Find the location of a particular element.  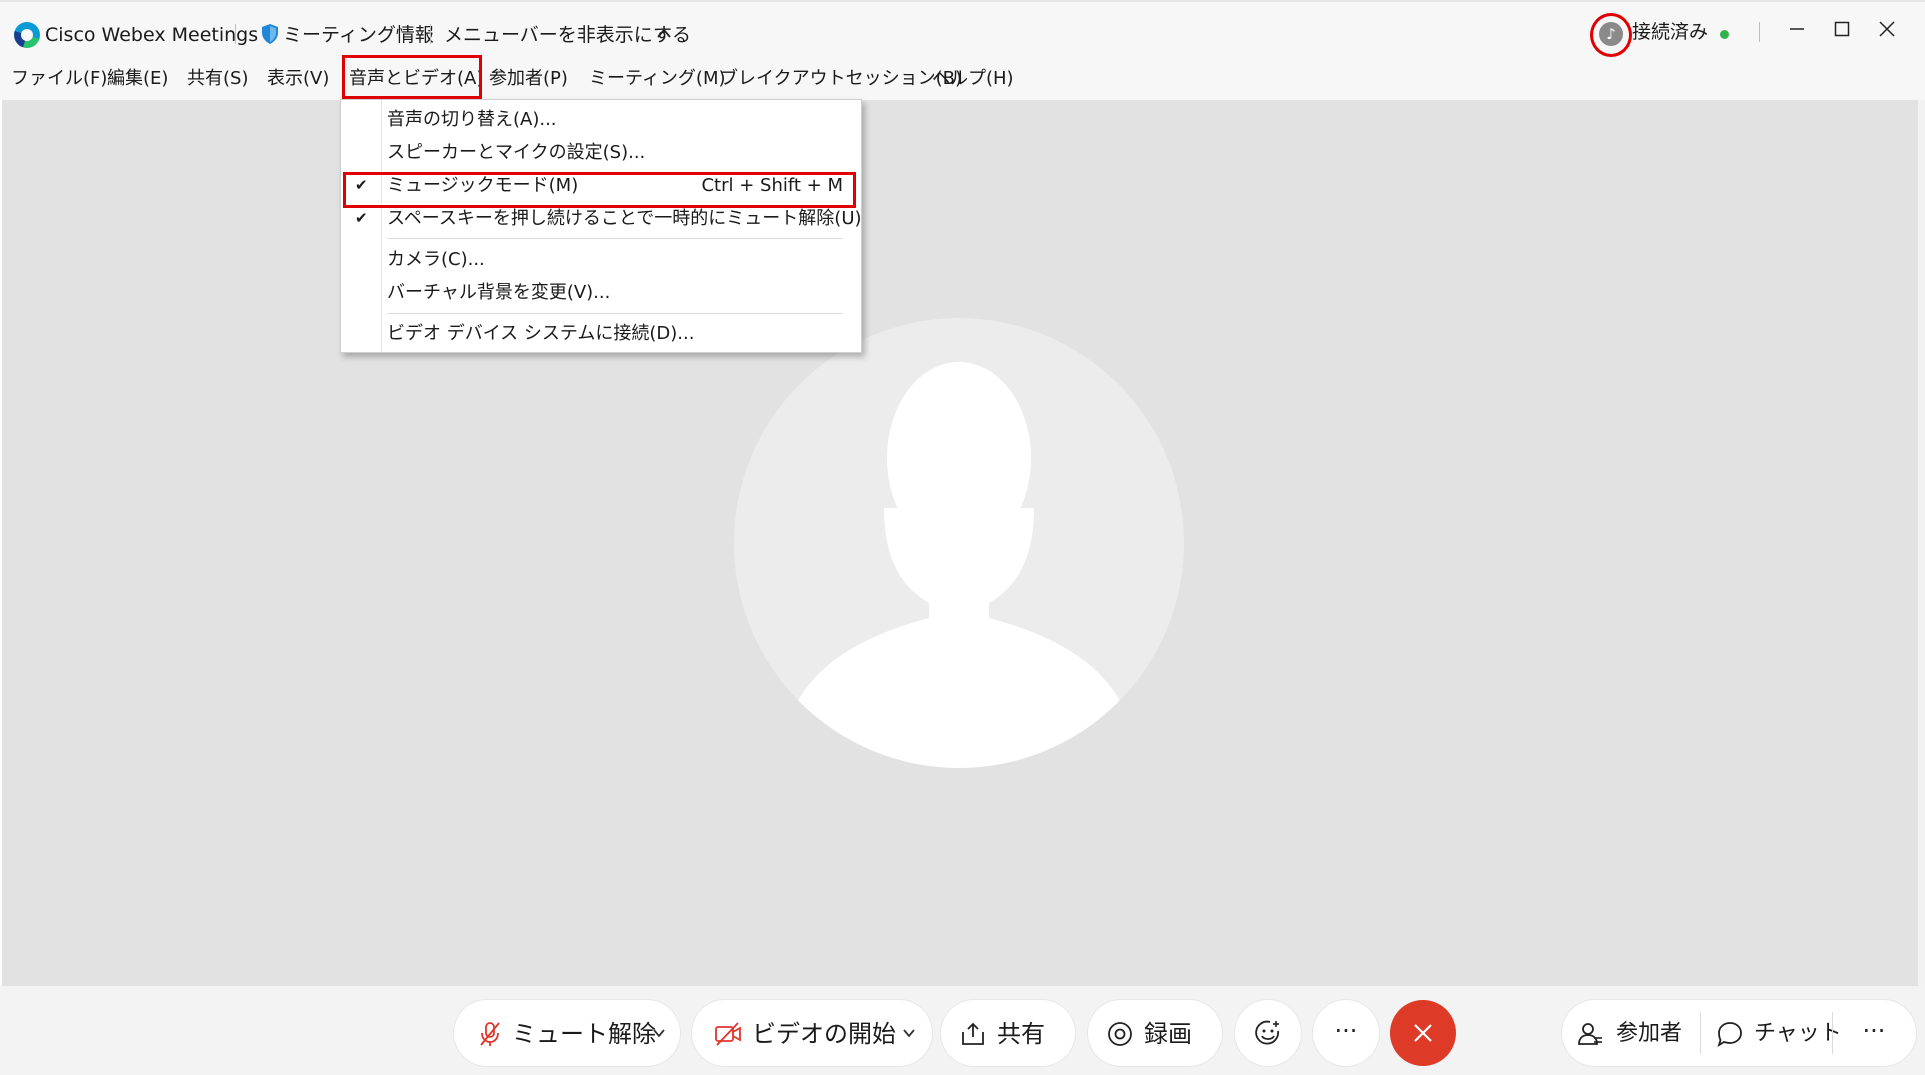

end-call-icon is located at coordinates (1423, 1033).